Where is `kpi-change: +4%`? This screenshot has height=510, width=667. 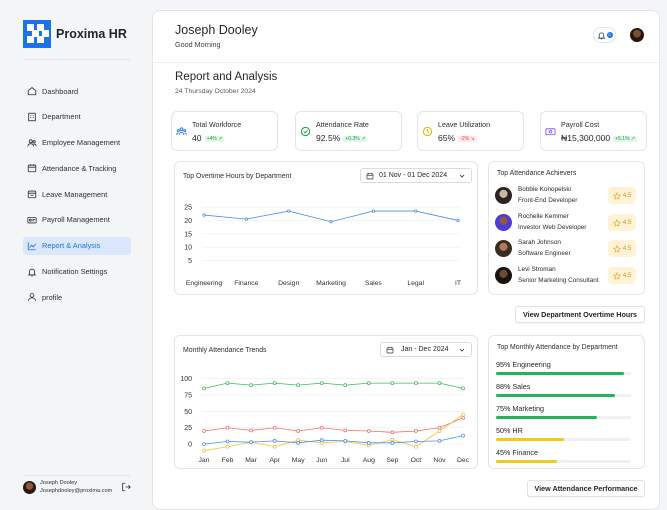
kpi-change: +4% is located at coordinates (211, 139).